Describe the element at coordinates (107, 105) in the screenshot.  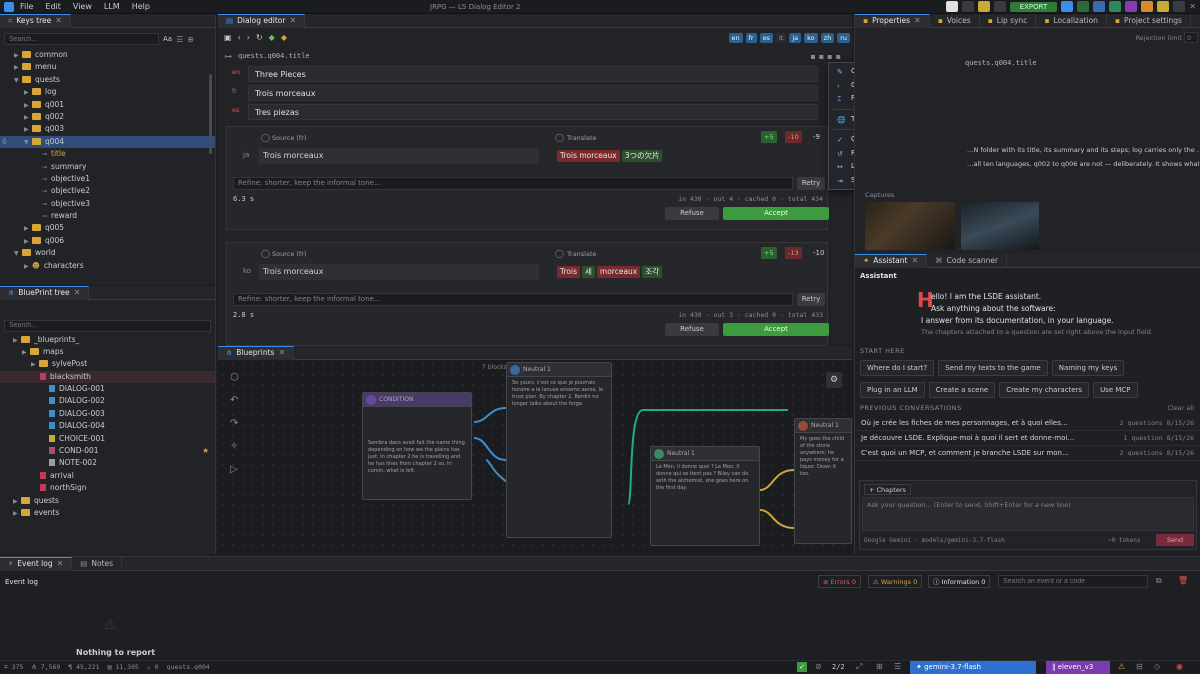
I see `keys-tree-item: ▶ q001` at that location.